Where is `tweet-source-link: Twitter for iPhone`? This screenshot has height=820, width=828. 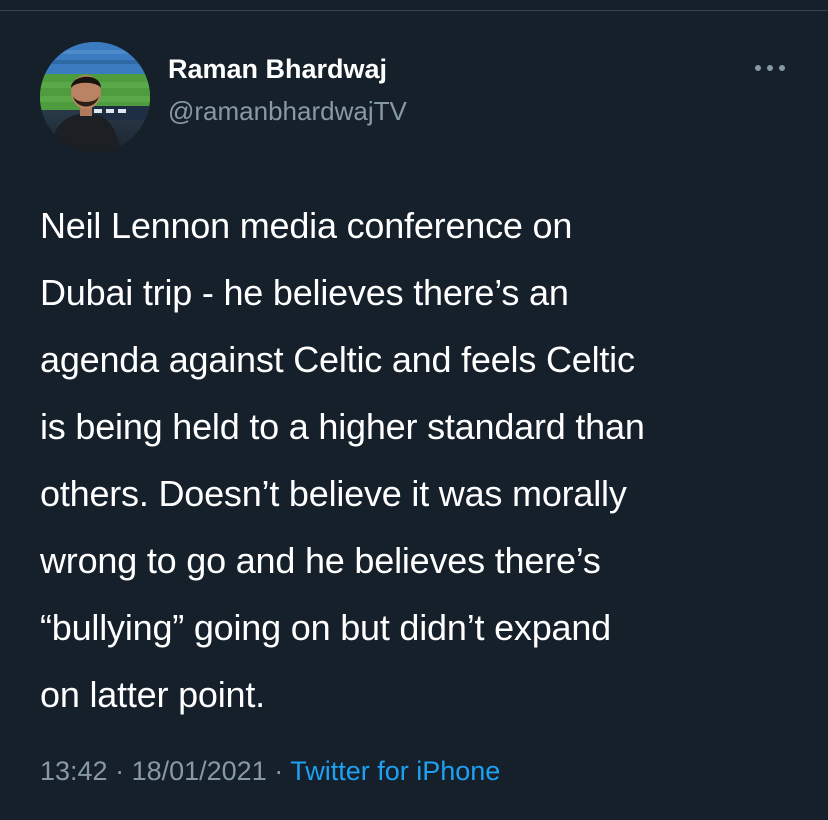
tweet-source-link: Twitter for iPhone is located at coordinates (395, 771).